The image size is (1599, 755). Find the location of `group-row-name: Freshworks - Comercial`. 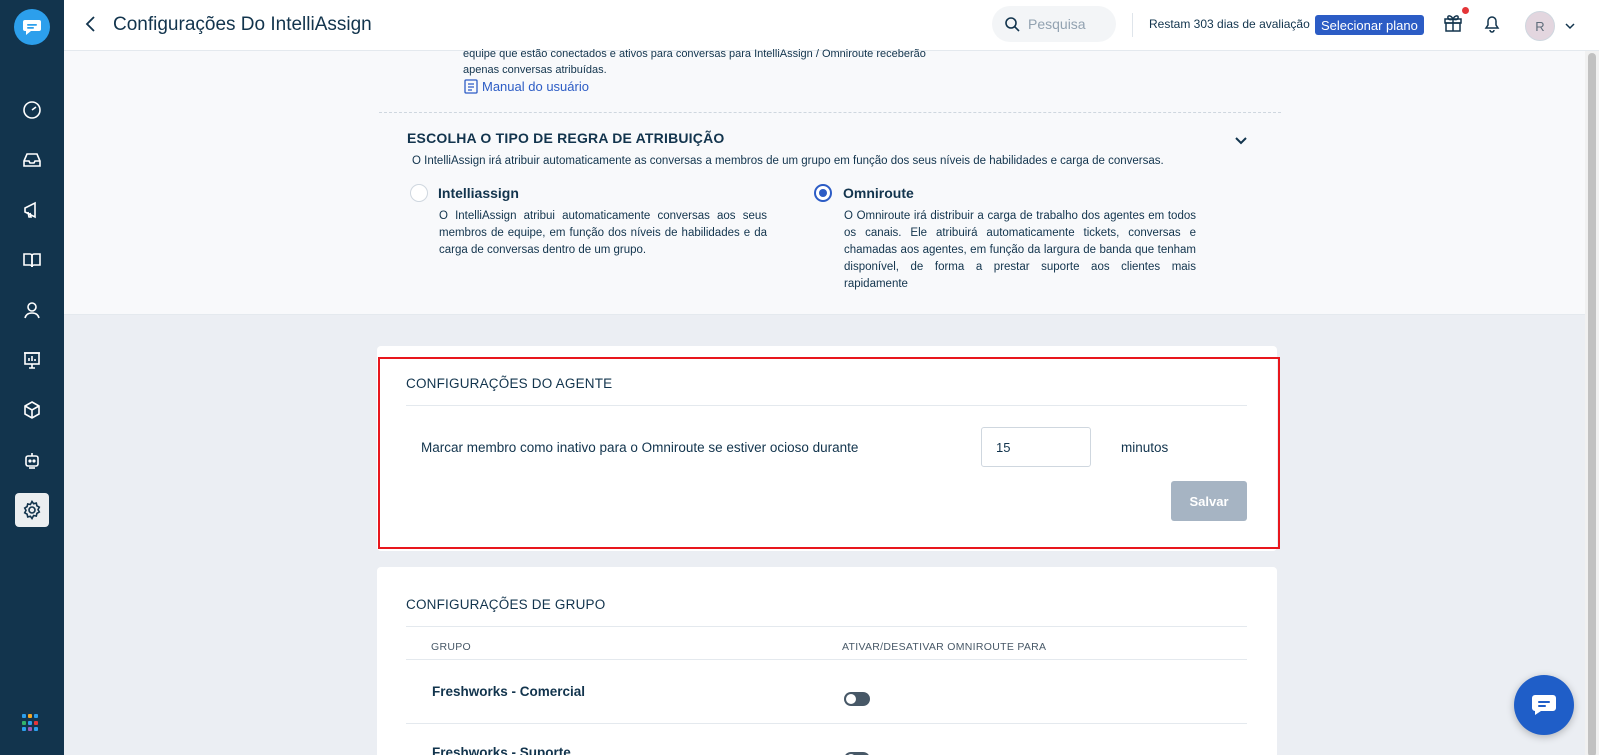

group-row-name: Freshworks - Comercial is located at coordinates (509, 691).